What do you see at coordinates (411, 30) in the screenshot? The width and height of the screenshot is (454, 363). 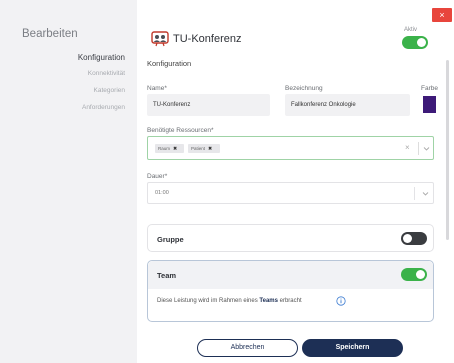 I see `aktiv-label: Aktiv` at bounding box center [411, 30].